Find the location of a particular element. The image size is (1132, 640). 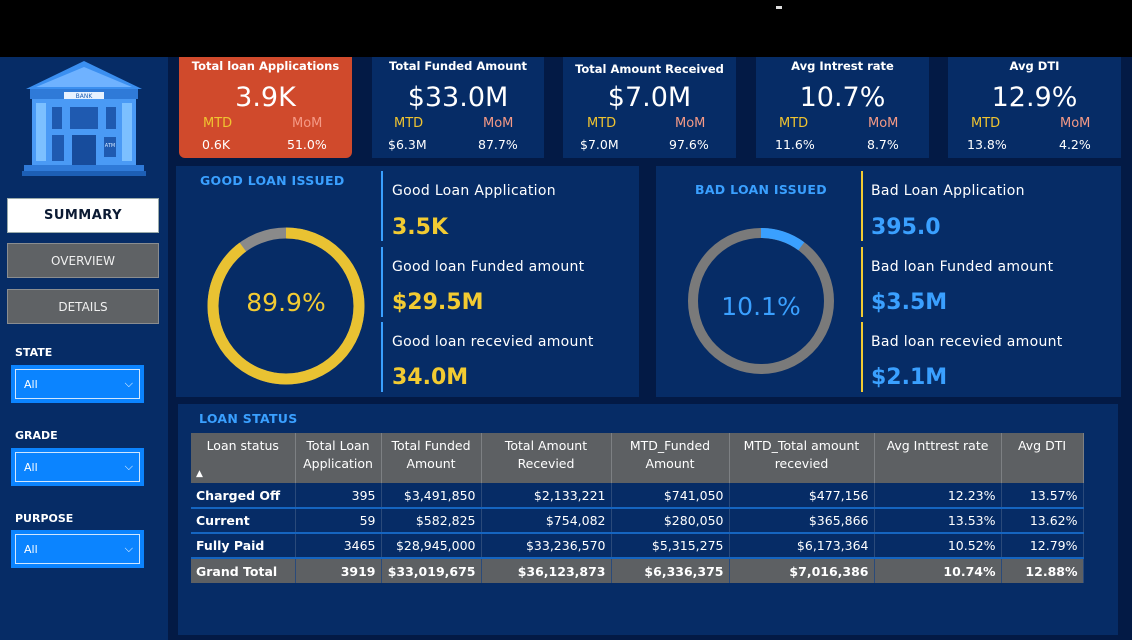

good-loan-received-value: 34.0M is located at coordinates (430, 377).